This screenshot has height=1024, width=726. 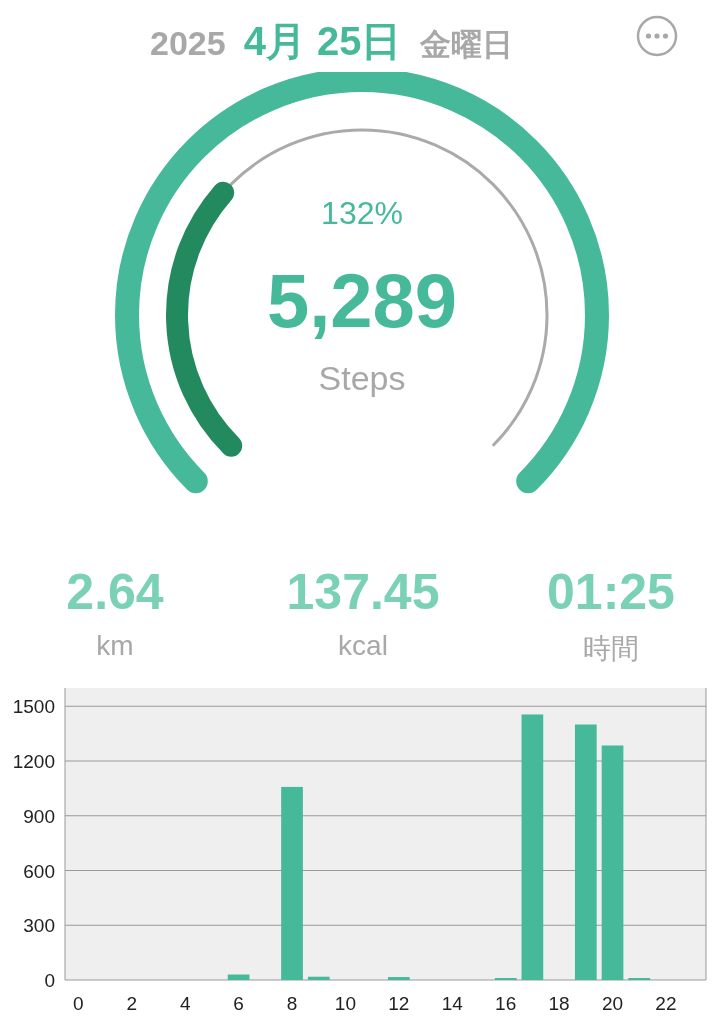 I want to click on x-tick-label: 14, so click(x=452, y=1003).